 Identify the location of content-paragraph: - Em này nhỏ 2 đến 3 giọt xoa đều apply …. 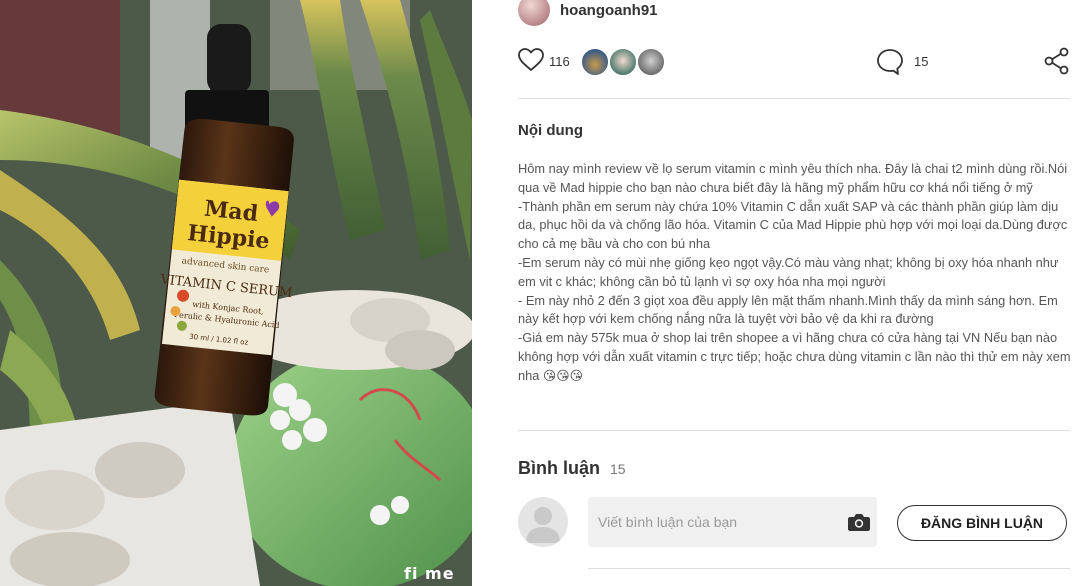
(788, 309).